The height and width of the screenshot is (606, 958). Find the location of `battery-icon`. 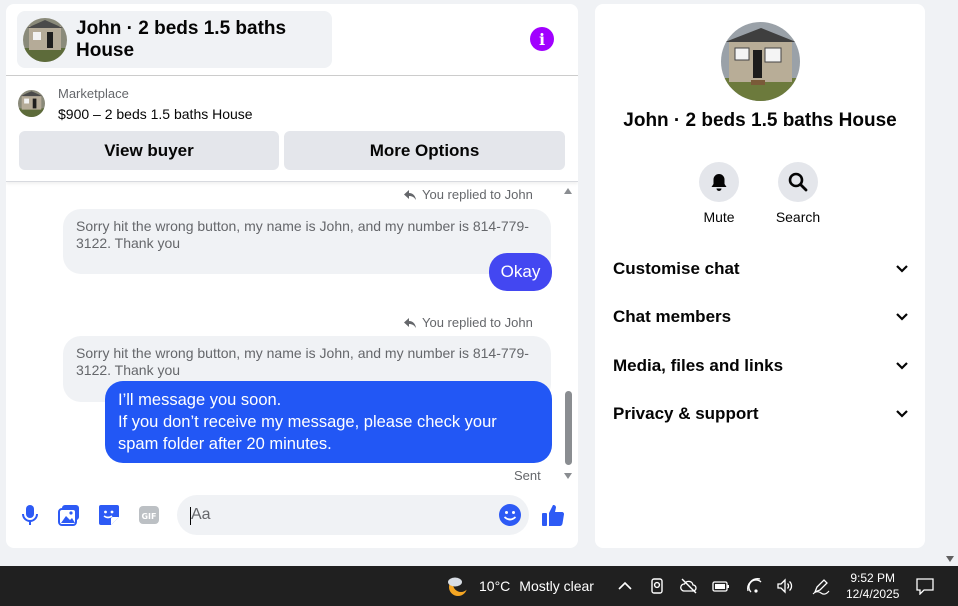

battery-icon is located at coordinates (721, 586).